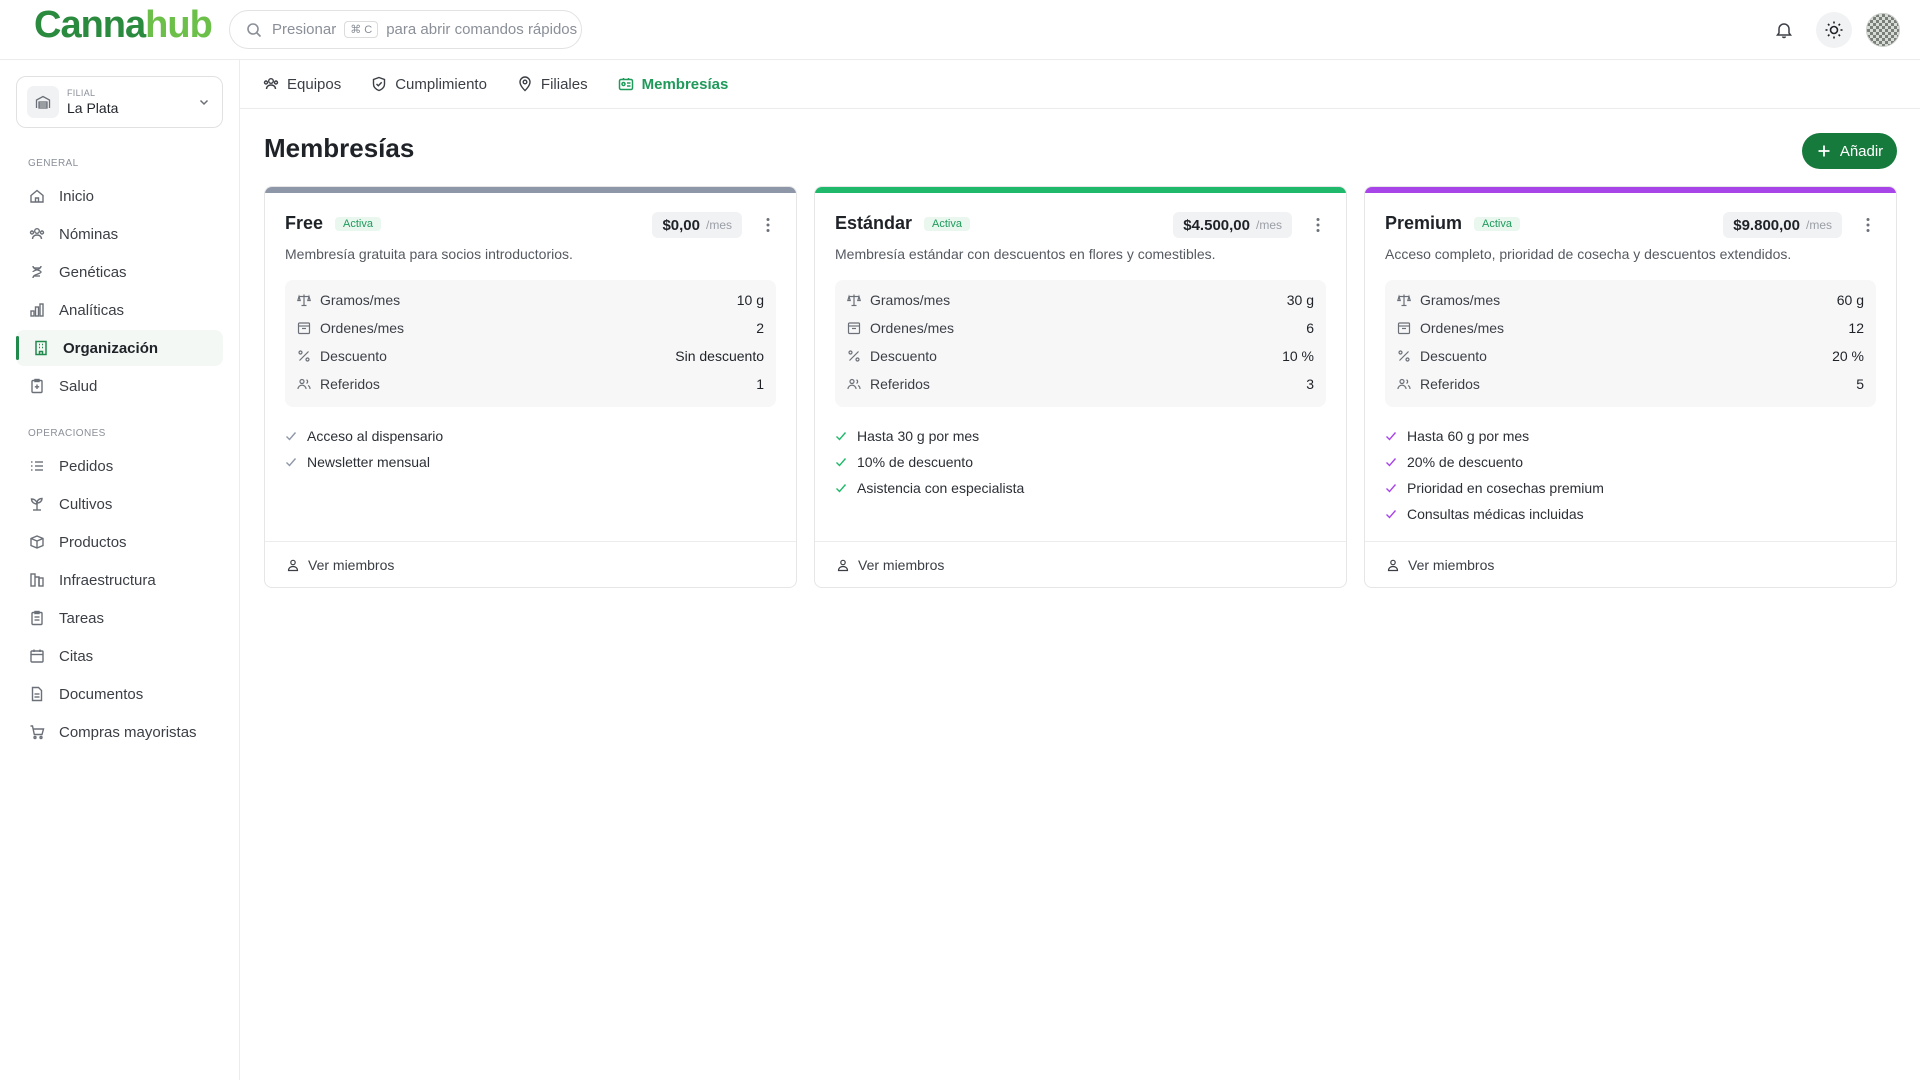 The image size is (1920, 1080). Describe the element at coordinates (37, 656) in the screenshot. I see `calendar-icon` at that location.